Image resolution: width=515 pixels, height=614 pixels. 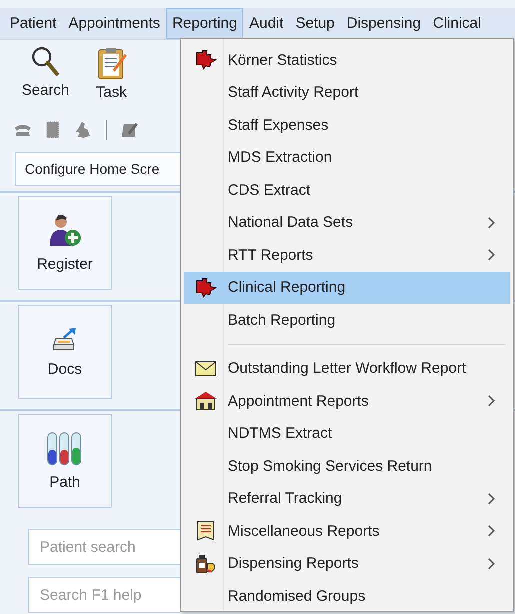 I want to click on menu-bar-item: Appointments, so click(x=114, y=23).